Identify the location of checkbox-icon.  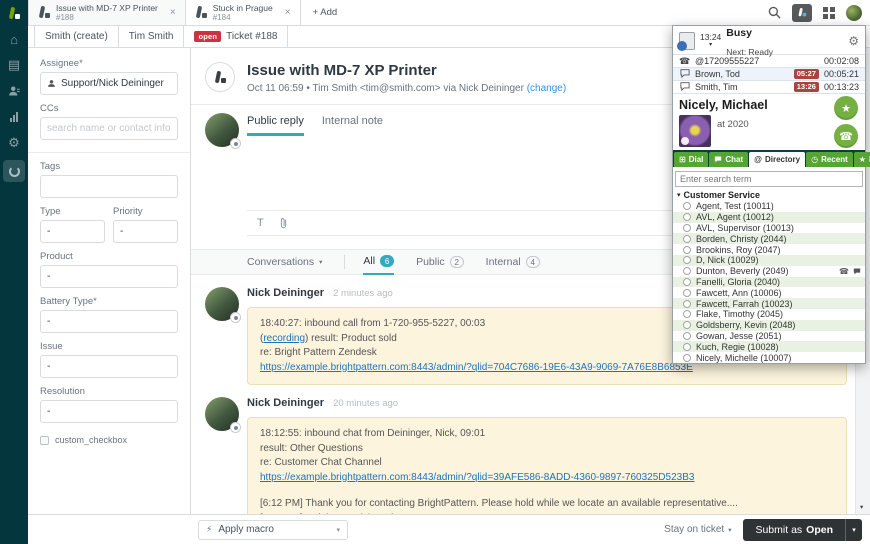
(44, 440).